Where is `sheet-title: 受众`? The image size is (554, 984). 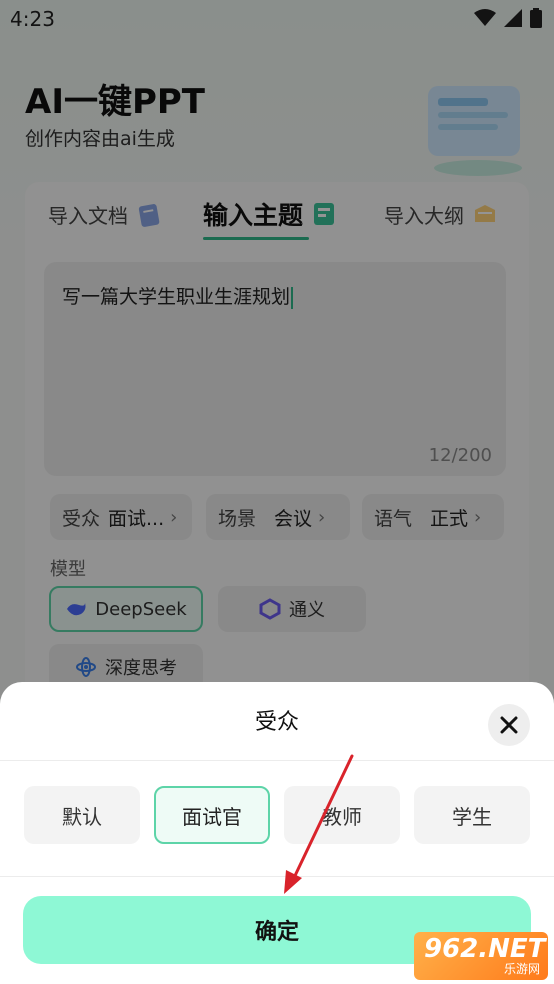 sheet-title: 受众 is located at coordinates (276, 722).